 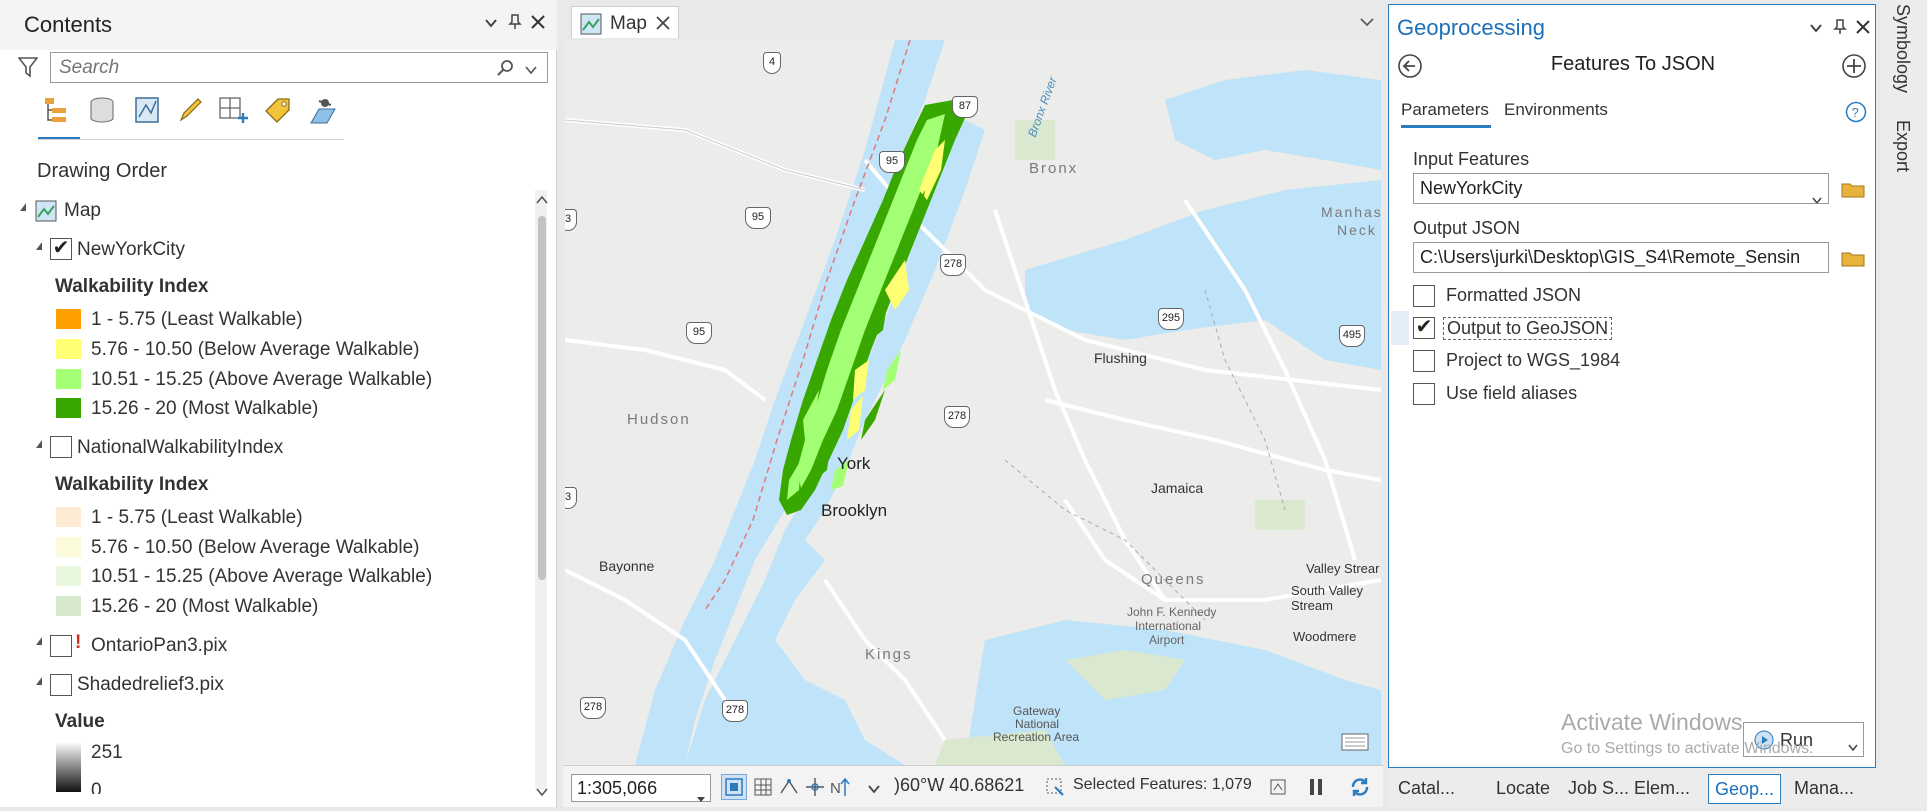 I want to click on list-by-drawing-order-icon, so click(x=58, y=110).